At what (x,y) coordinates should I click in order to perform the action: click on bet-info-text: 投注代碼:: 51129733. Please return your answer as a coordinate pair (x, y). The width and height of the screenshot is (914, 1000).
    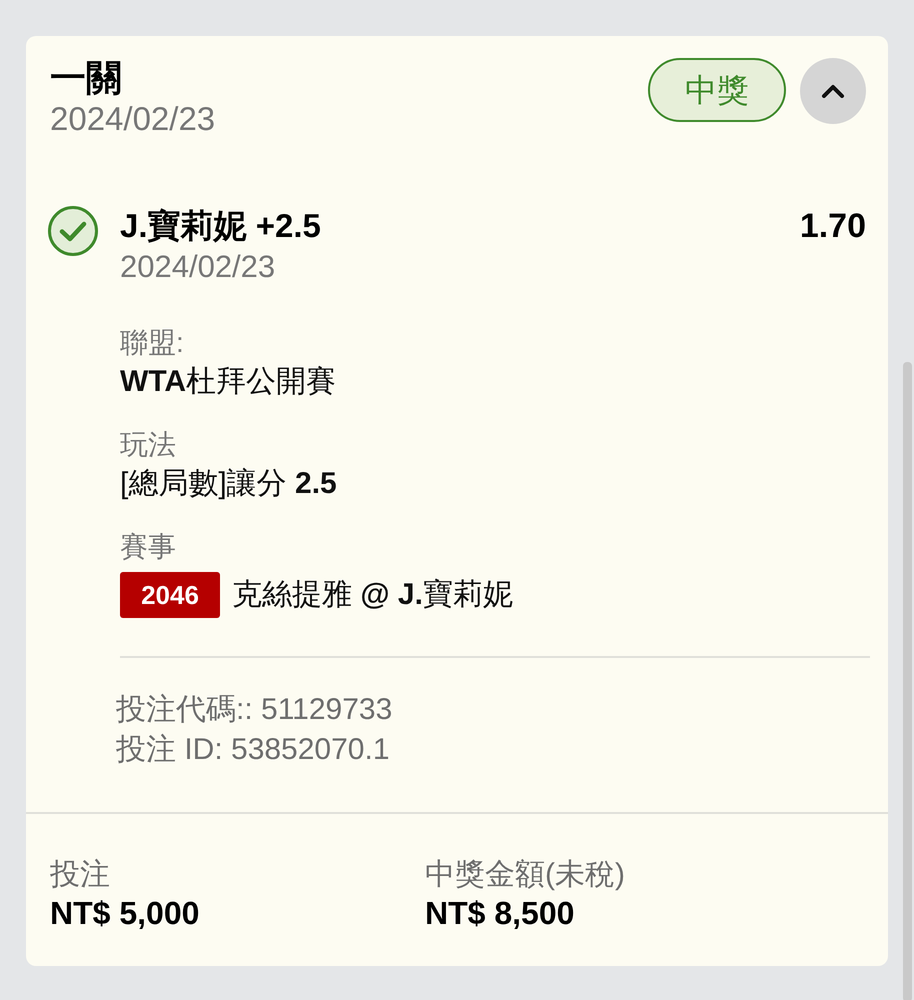
    Looking at the image, I should click on (255, 710).